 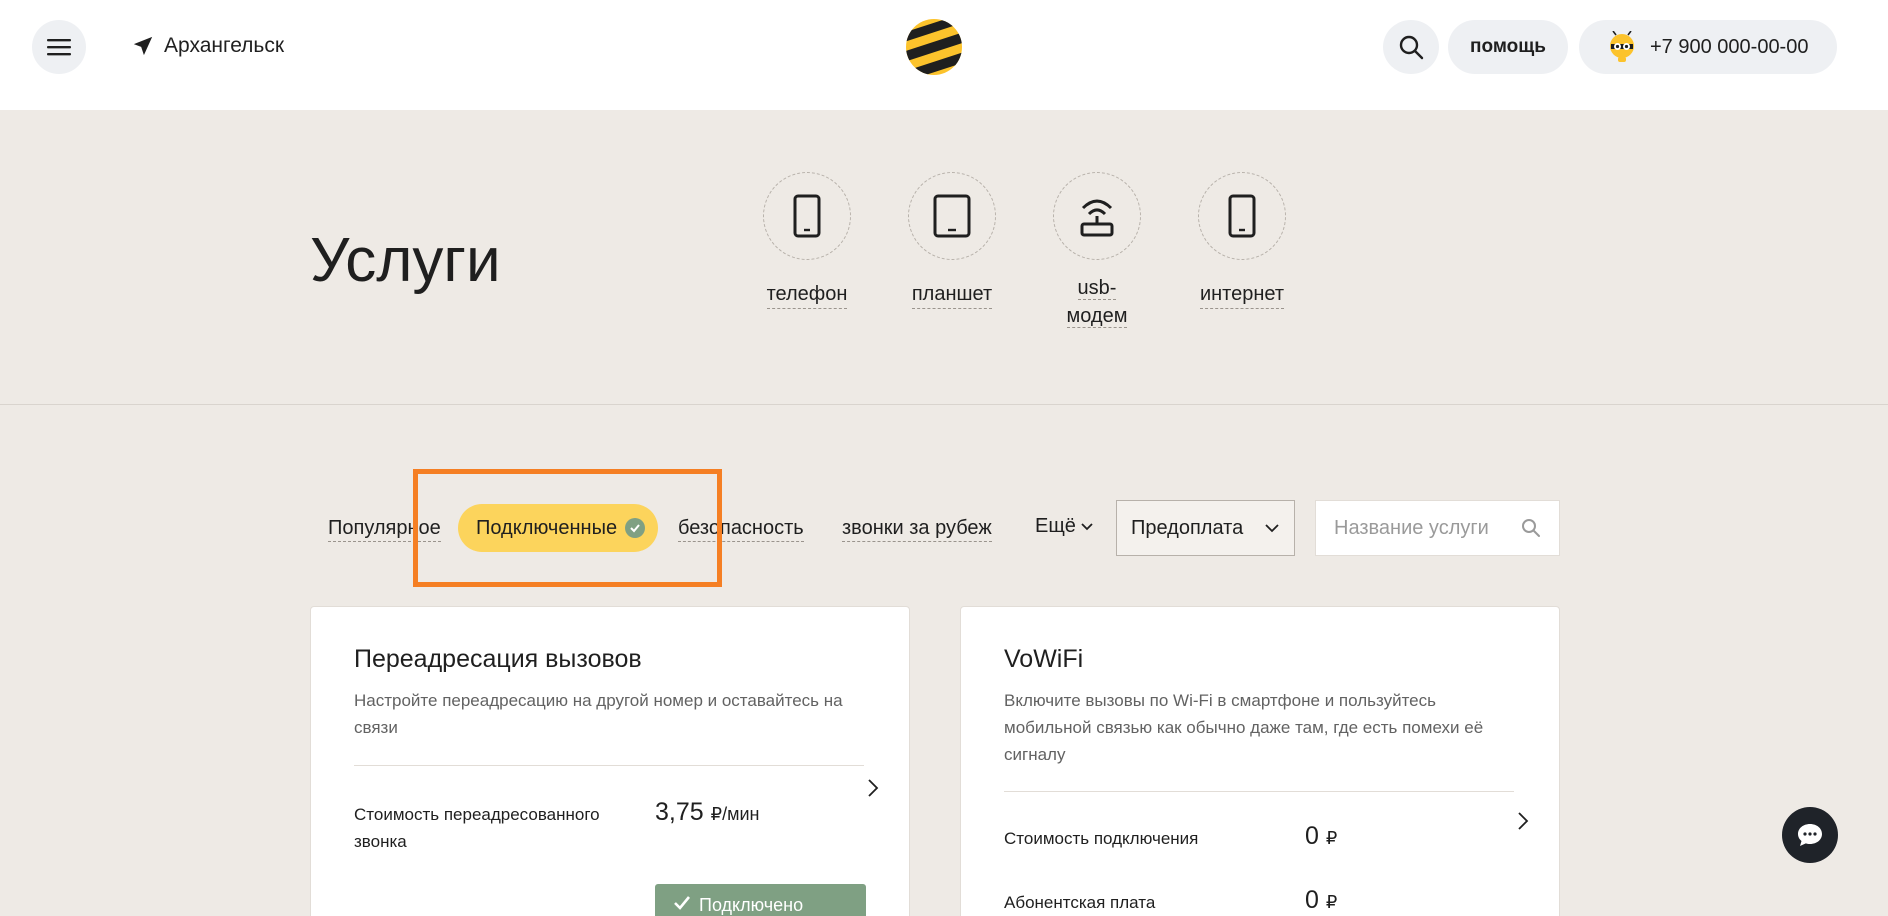 I want to click on hamburger-icon, so click(x=59, y=47).